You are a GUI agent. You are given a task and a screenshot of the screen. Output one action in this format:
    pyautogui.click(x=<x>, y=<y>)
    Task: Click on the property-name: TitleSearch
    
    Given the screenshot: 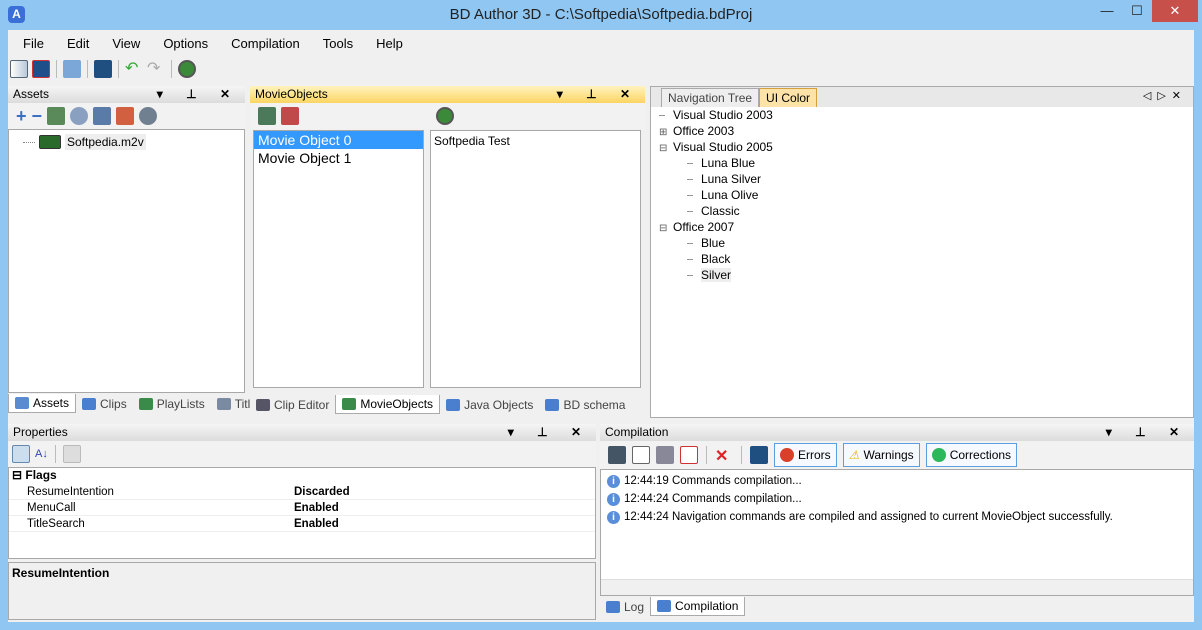 What is the action you would take?
    pyautogui.click(x=56, y=524)
    